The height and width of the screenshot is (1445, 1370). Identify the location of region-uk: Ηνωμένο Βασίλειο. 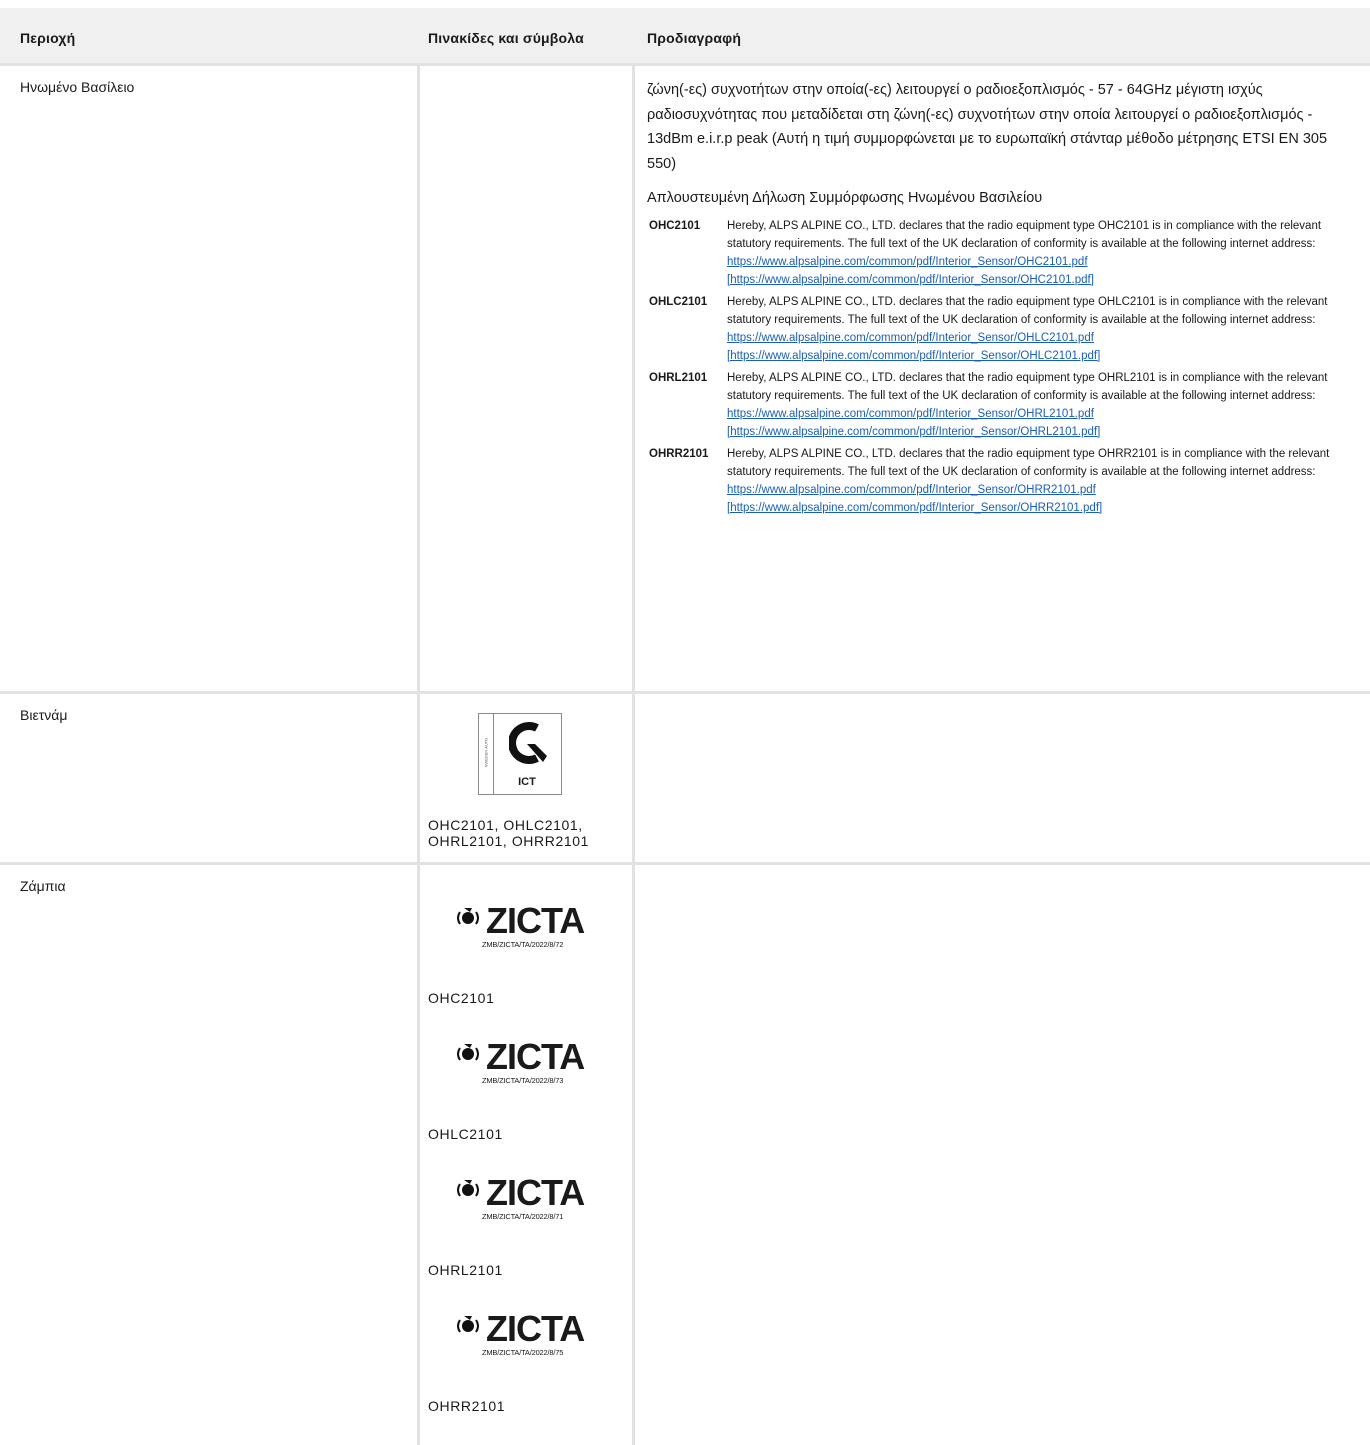
(210, 378).